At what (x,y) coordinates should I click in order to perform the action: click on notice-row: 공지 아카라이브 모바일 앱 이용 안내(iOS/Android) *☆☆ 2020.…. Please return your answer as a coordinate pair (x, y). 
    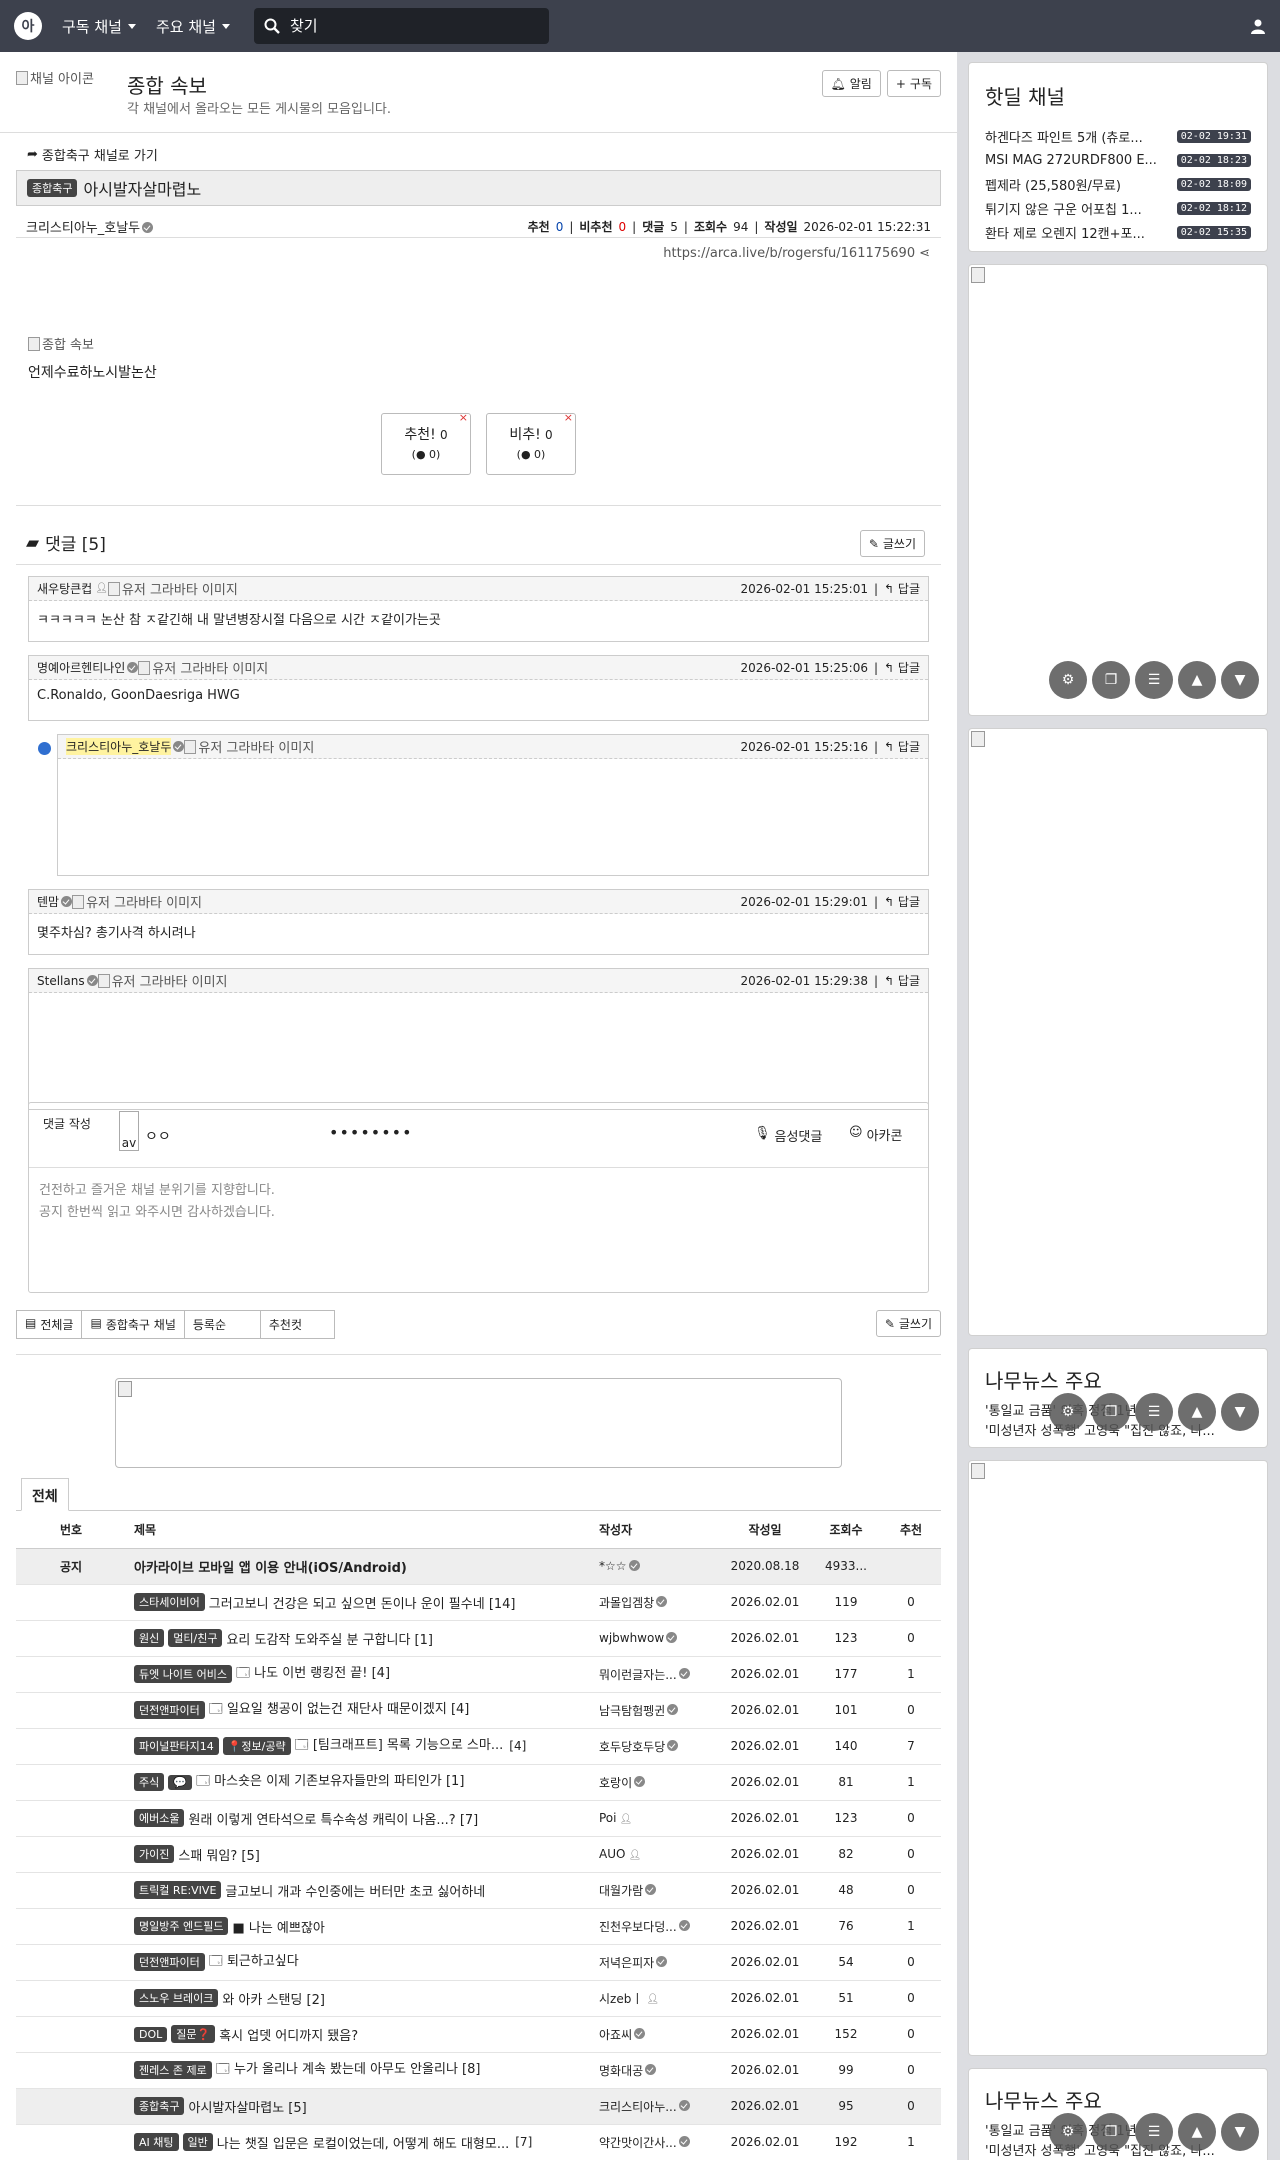
    Looking at the image, I should click on (478, 1566).